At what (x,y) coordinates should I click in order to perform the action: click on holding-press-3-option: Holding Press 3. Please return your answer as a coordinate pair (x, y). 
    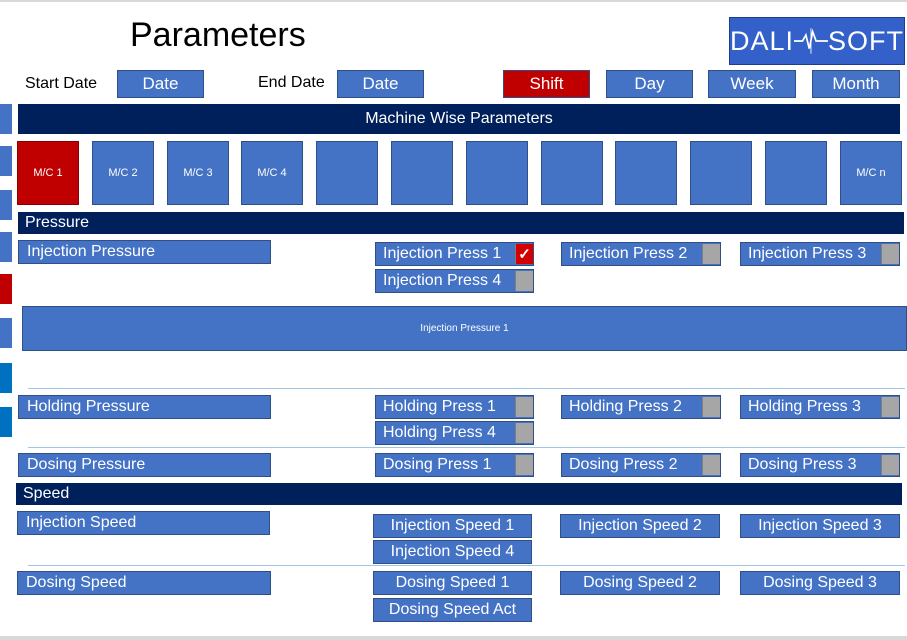
    Looking at the image, I should click on (820, 407).